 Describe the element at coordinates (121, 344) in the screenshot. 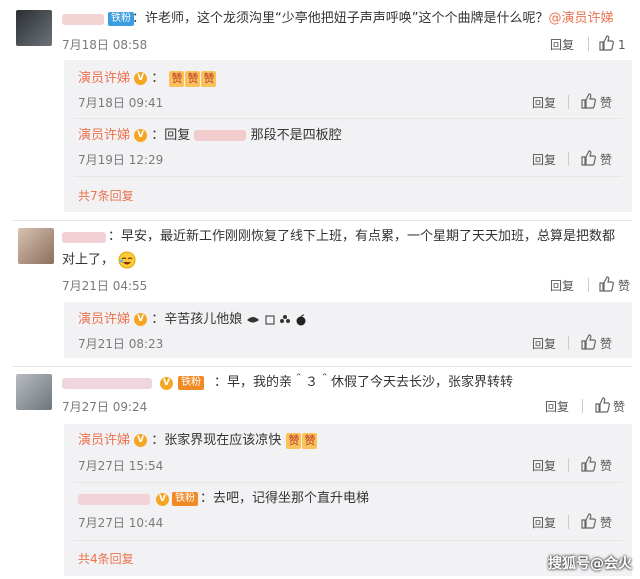

I see `reply-time: 7月21日 08:23` at that location.